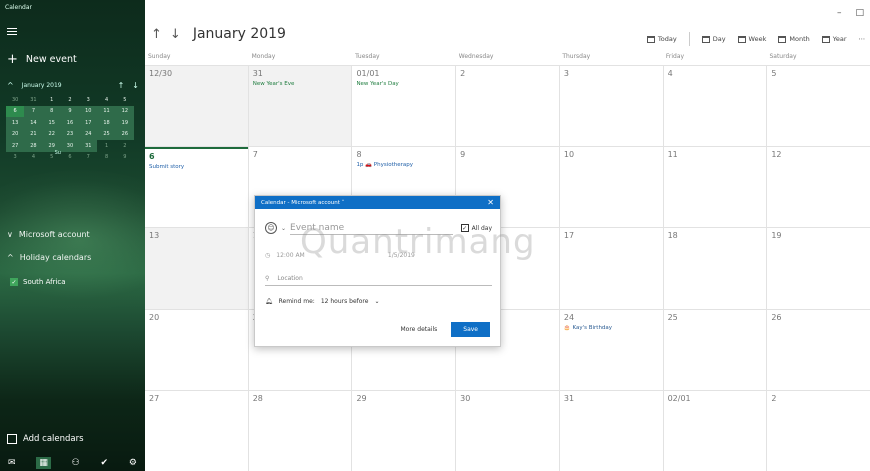 This screenshot has height=471, width=870. Describe the element at coordinates (196, 431) in the screenshot. I see `day-cell: 27` at that location.